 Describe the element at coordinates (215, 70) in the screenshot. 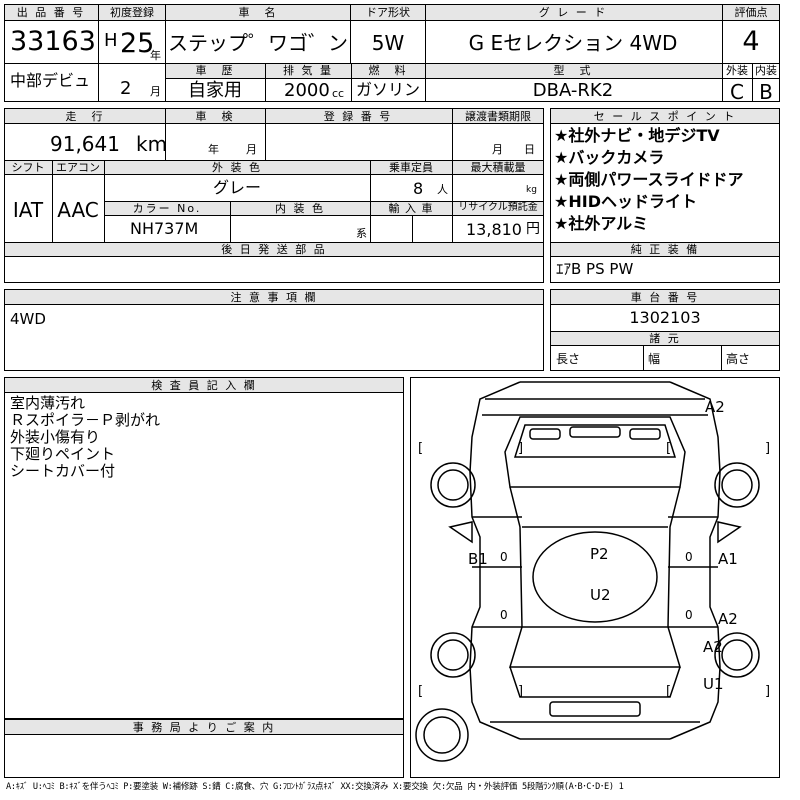

I see `history-label: 車 歴` at that location.